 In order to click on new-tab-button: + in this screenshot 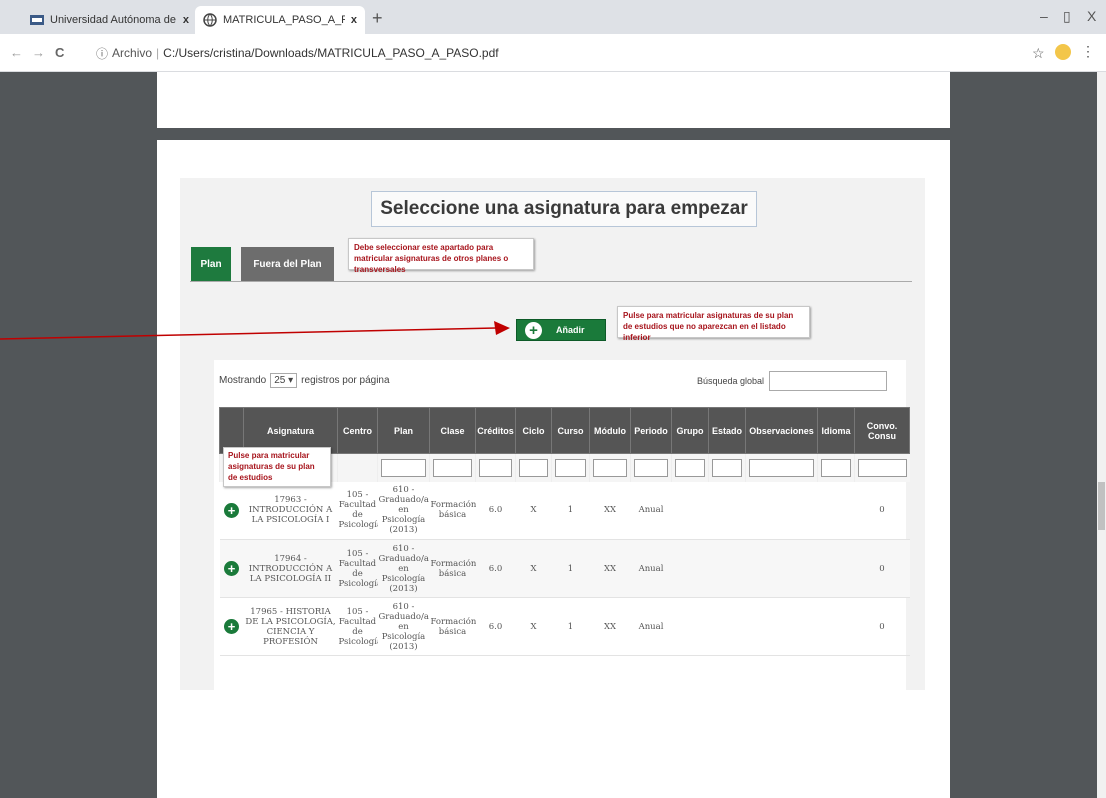, I will do `click(377, 18)`.